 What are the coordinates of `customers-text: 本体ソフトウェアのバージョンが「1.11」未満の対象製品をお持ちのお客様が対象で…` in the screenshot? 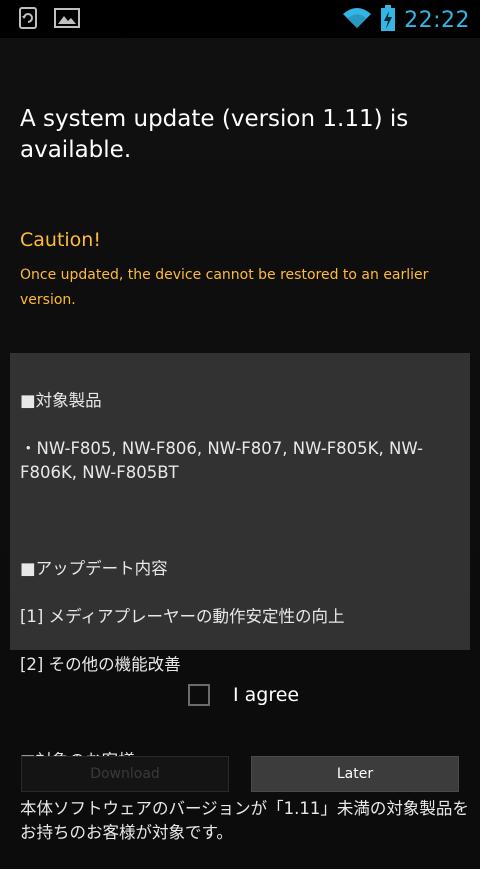 It's located at (244, 820).